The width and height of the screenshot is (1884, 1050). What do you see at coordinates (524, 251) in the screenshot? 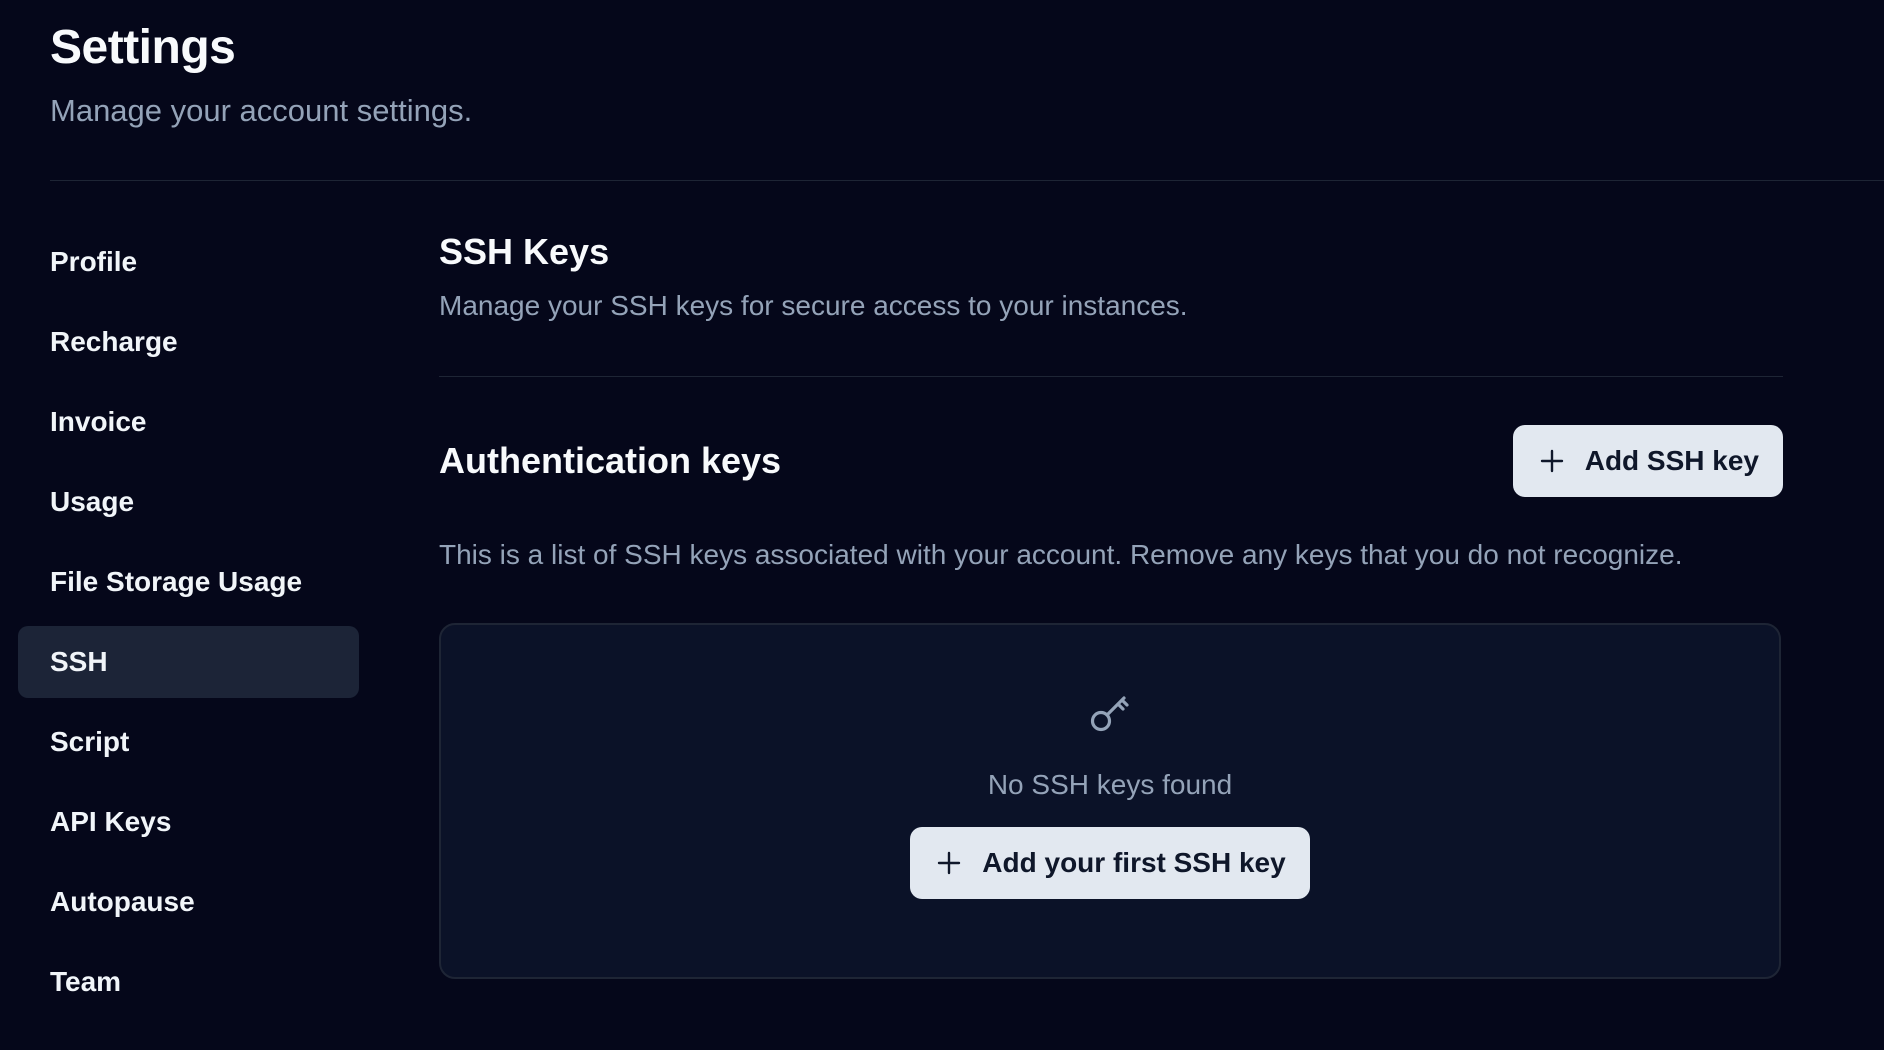
I see `section-title: SSH Keys` at bounding box center [524, 251].